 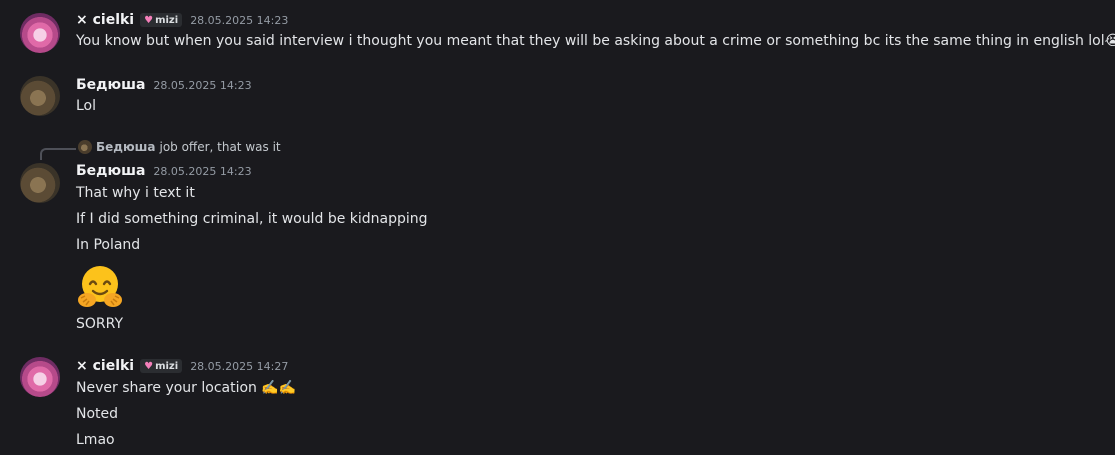 I want to click on reply-preview: Бедюша job offer, that was it, so click(x=179, y=147).